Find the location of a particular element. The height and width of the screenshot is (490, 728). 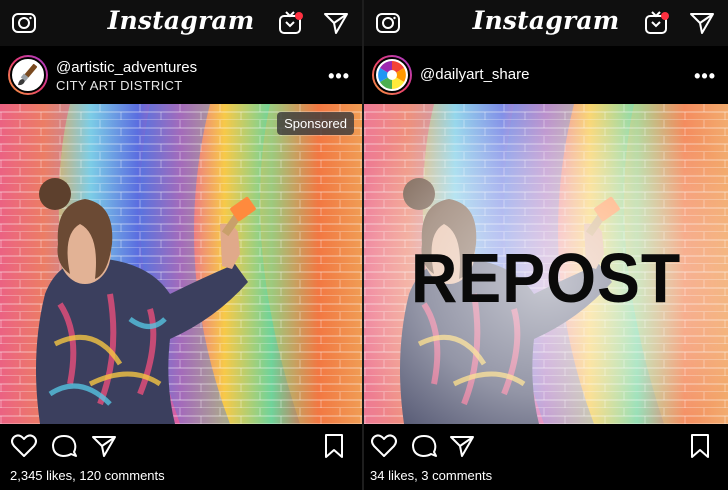

color-wheel-icon is located at coordinates (392, 75).